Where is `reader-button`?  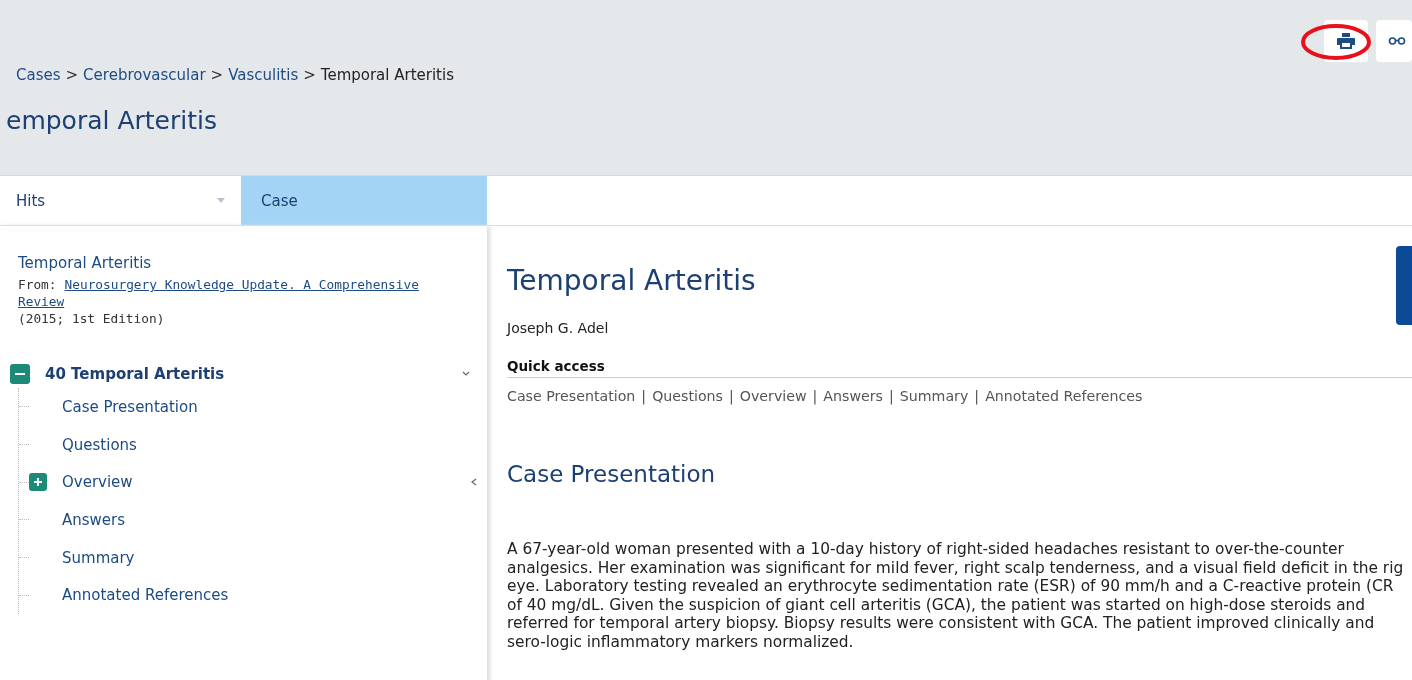
reader-button is located at coordinates (1394, 41).